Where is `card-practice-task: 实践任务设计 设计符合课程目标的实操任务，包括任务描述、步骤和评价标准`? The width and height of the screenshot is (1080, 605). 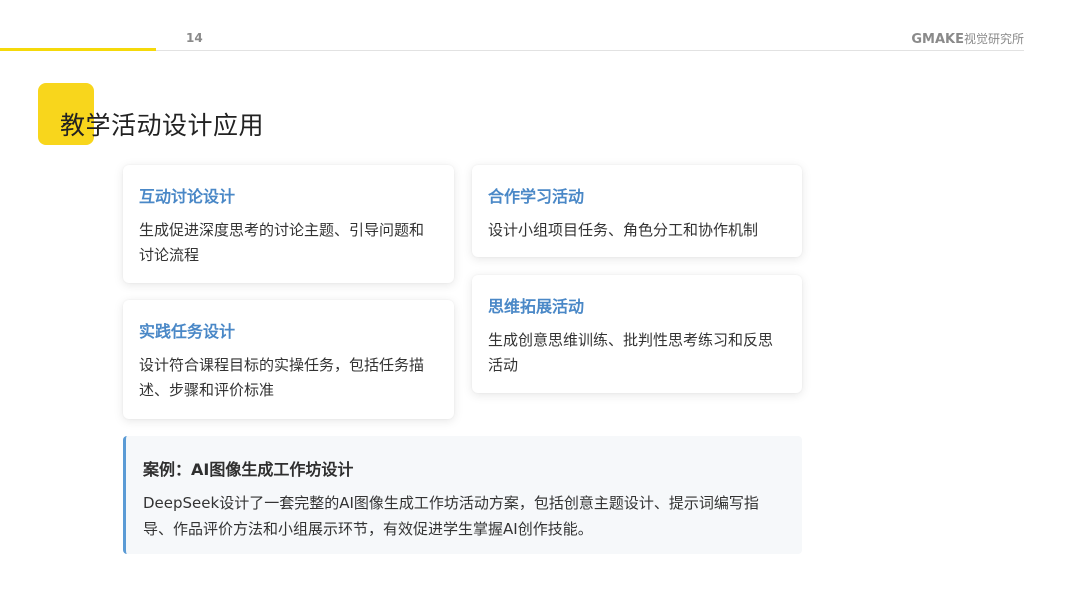 card-practice-task: 实践任务设计 设计符合课程目标的实操任务，包括任务描述、步骤和评价标准 is located at coordinates (288, 359).